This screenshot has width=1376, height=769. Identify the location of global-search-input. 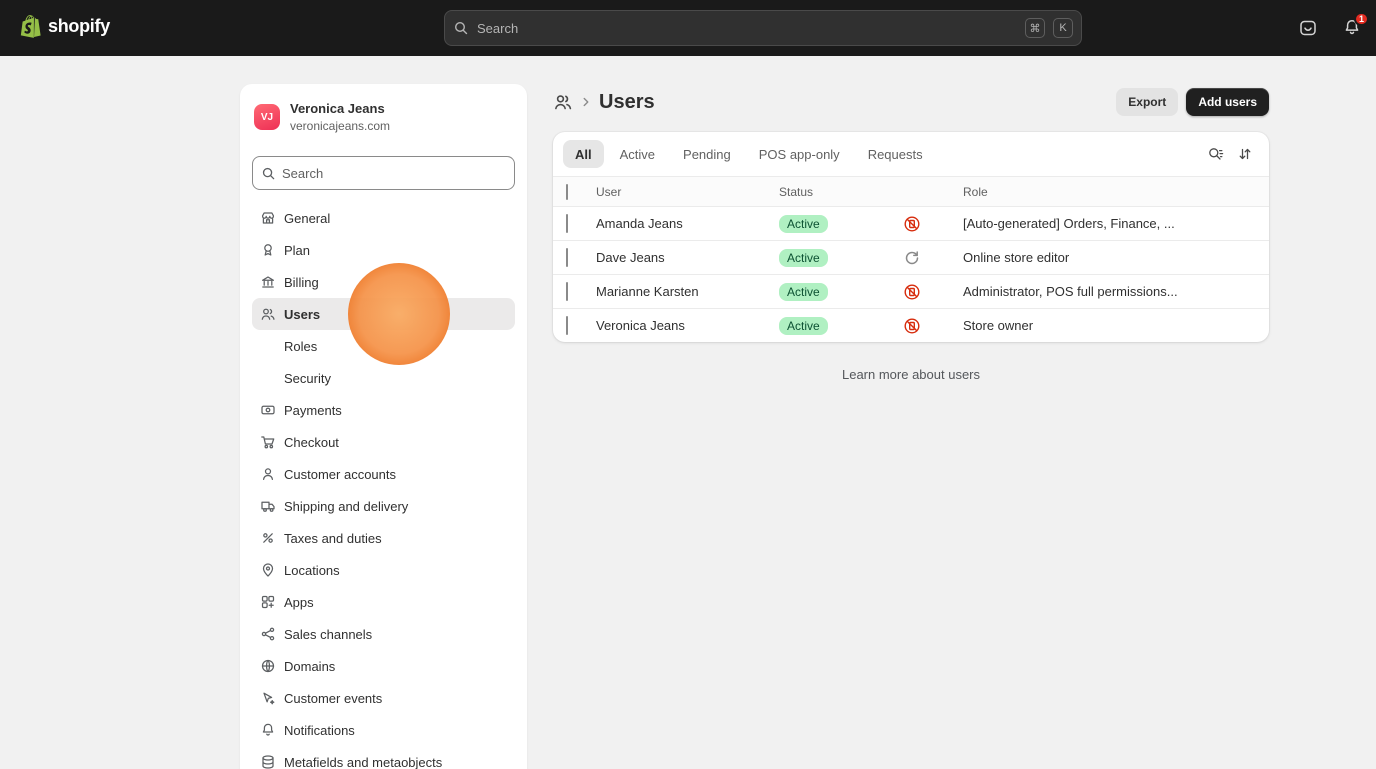
(747, 28).